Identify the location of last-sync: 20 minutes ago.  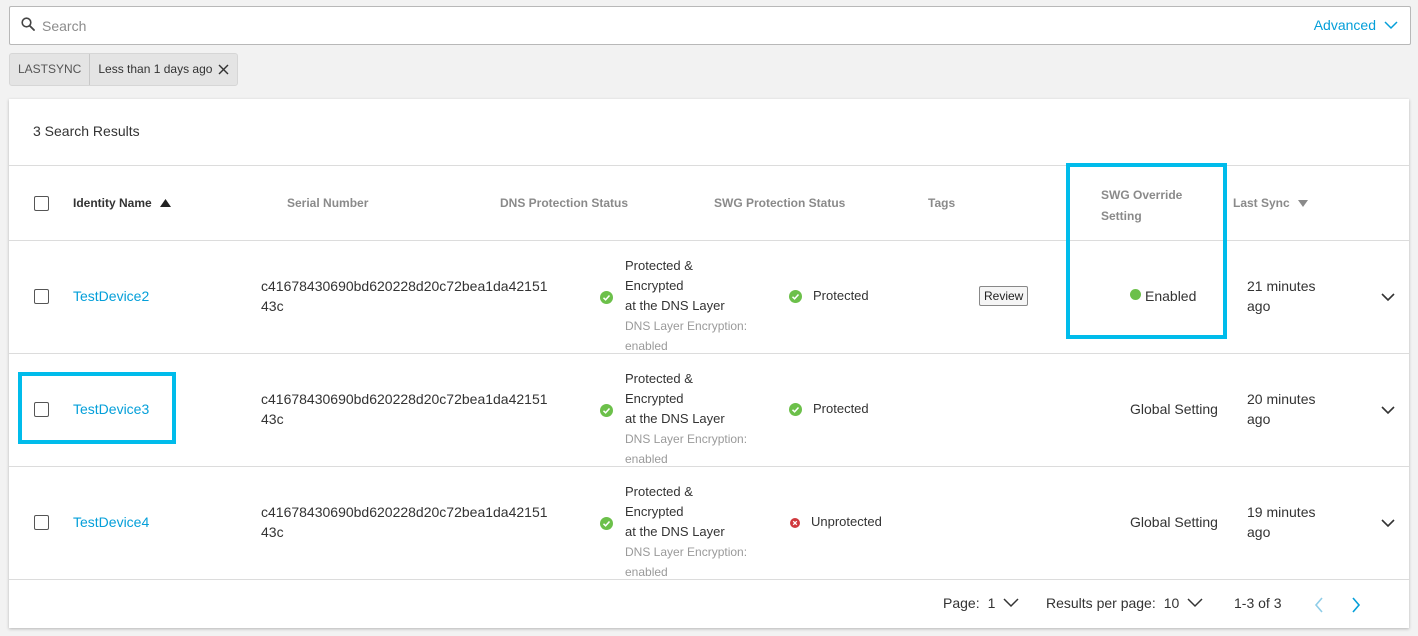
(1292, 409).